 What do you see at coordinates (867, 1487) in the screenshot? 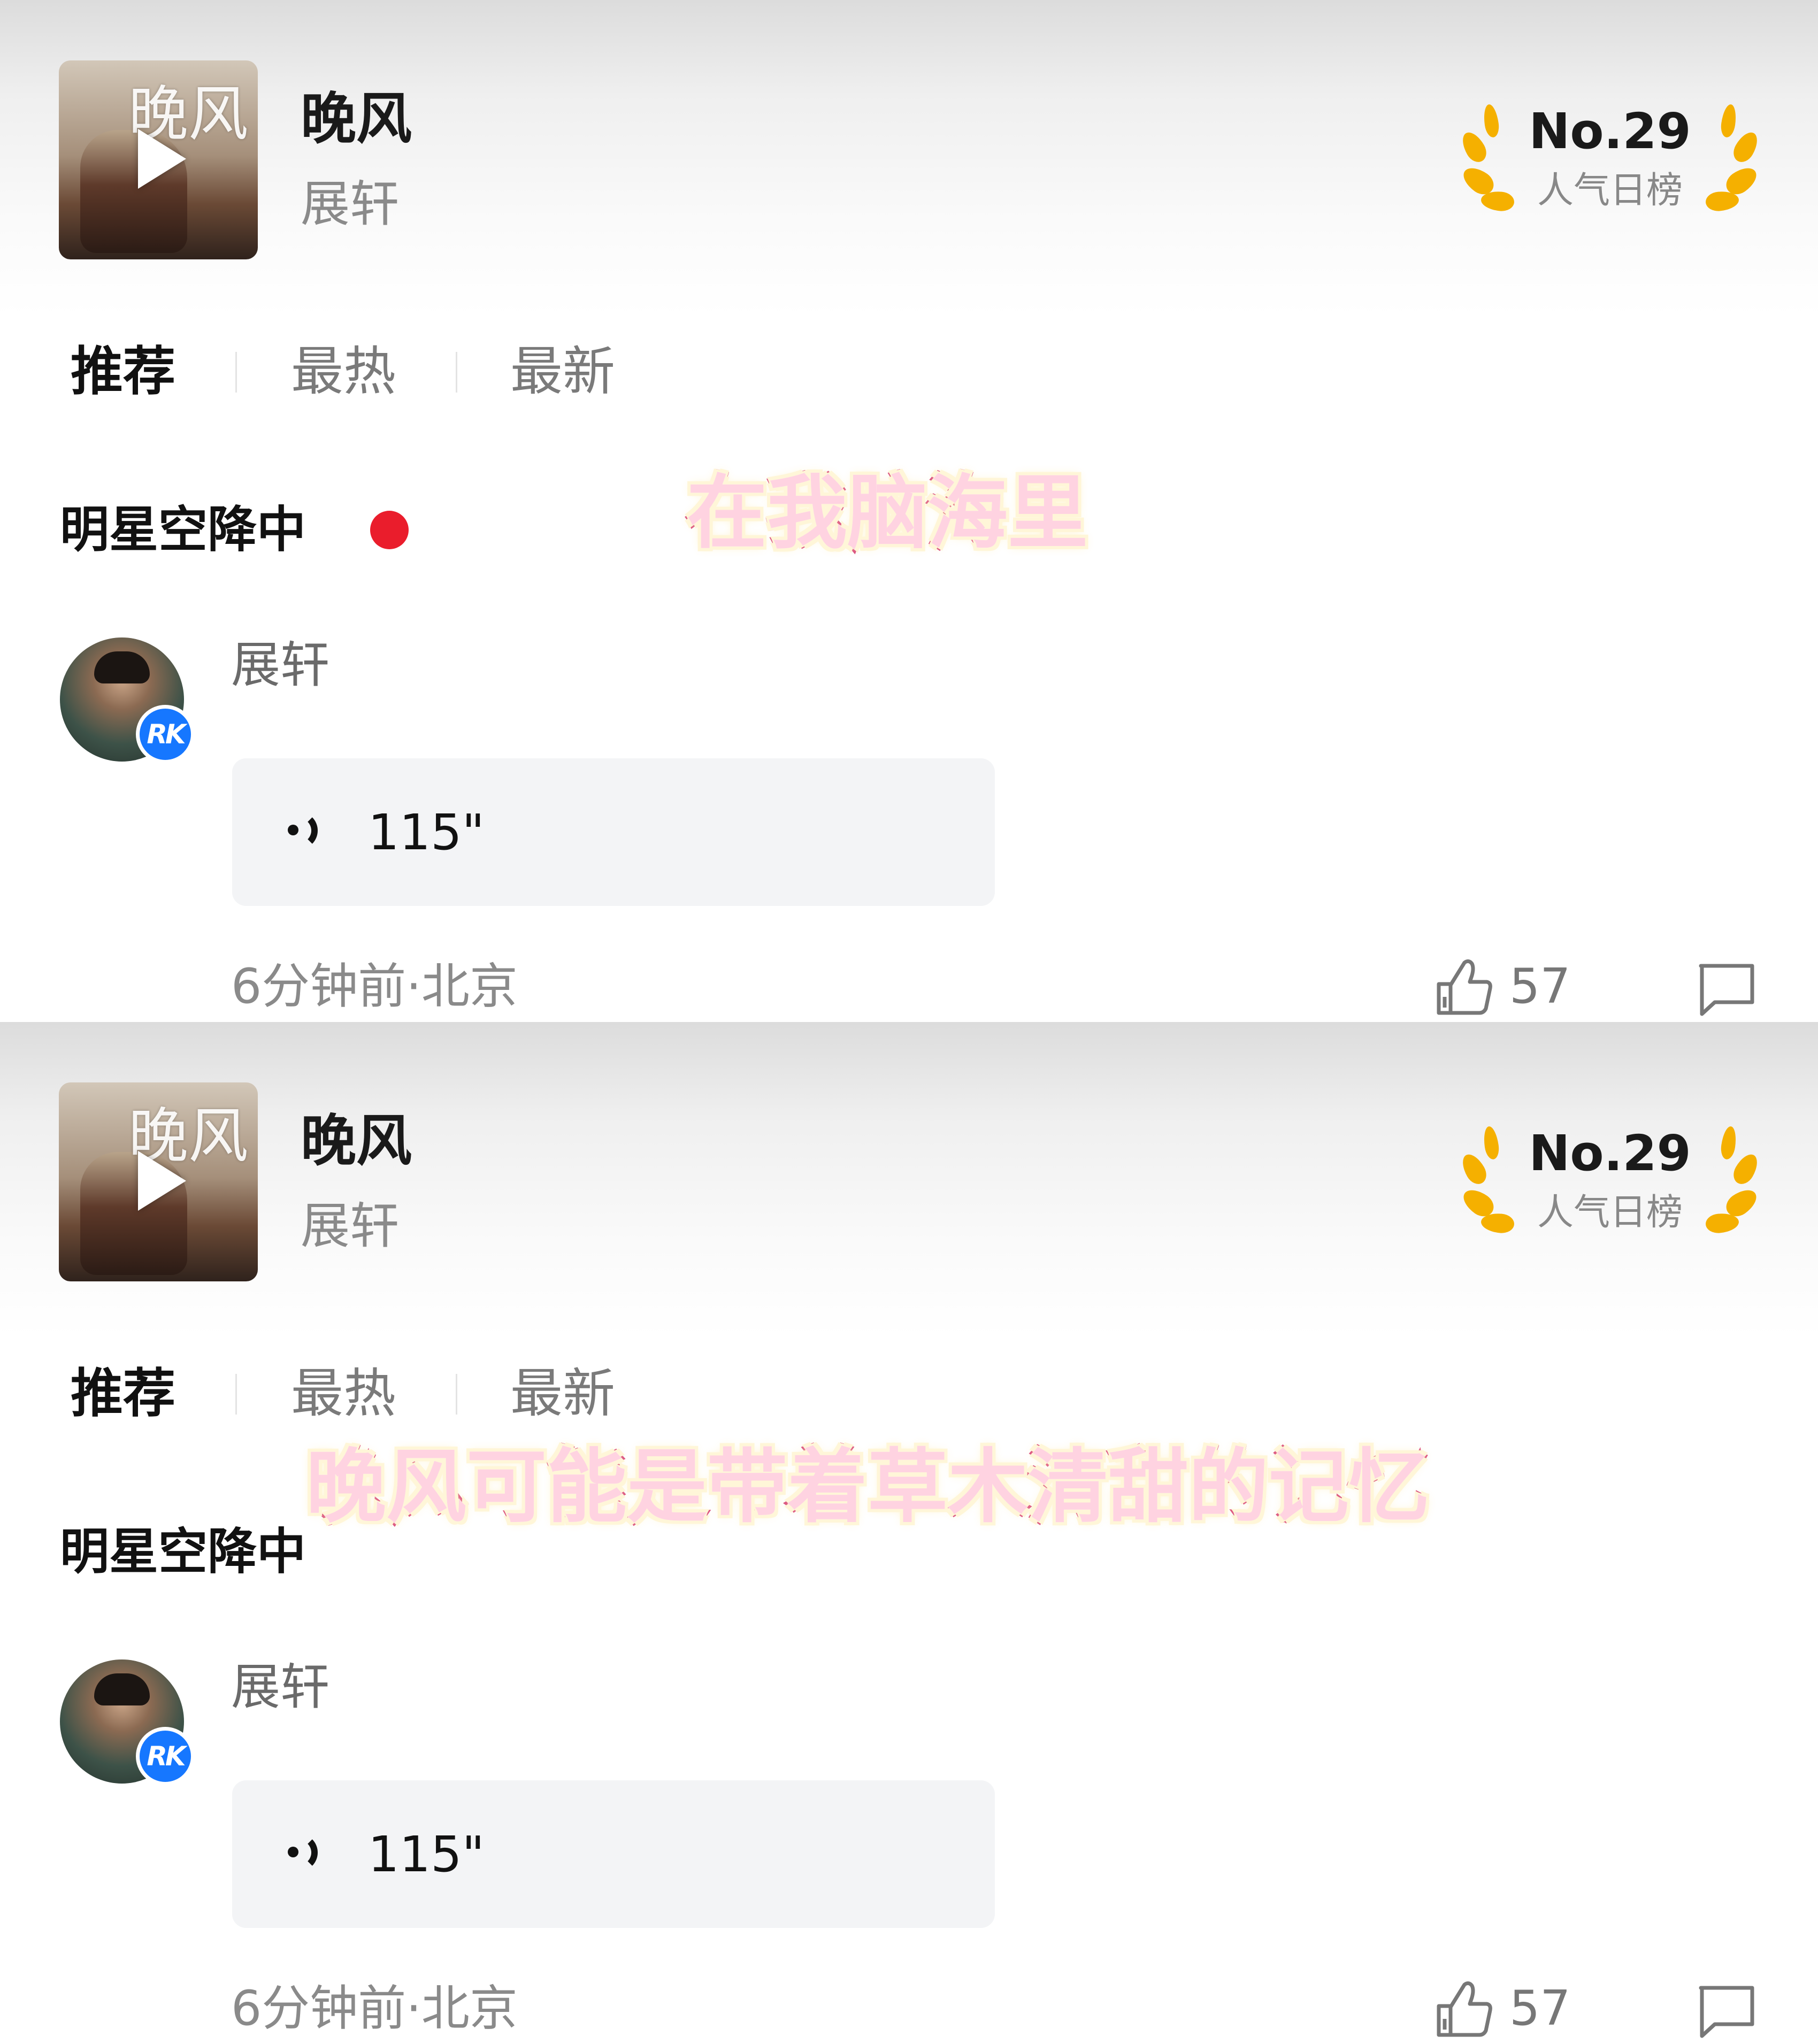
I see `video-subtitle: 晚风可能是带着草木清甜的记忆` at bounding box center [867, 1487].